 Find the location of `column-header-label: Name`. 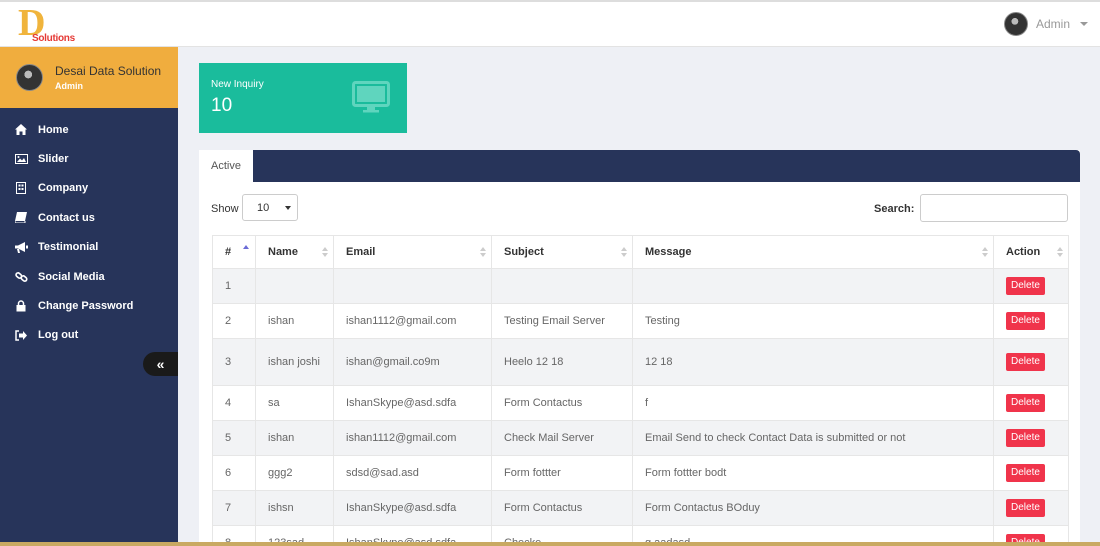

column-header-label: Name is located at coordinates (283, 252).